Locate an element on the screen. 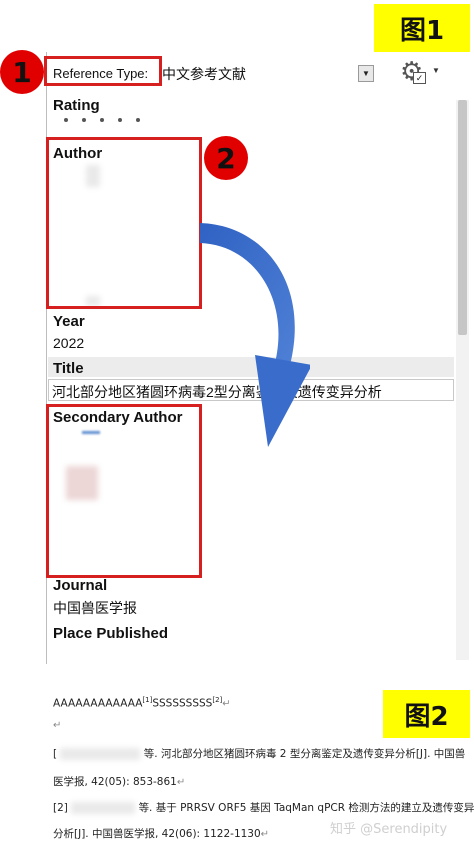 The height and width of the screenshot is (852, 474). dropdown-arrow-icon: ▼ is located at coordinates (366, 73).